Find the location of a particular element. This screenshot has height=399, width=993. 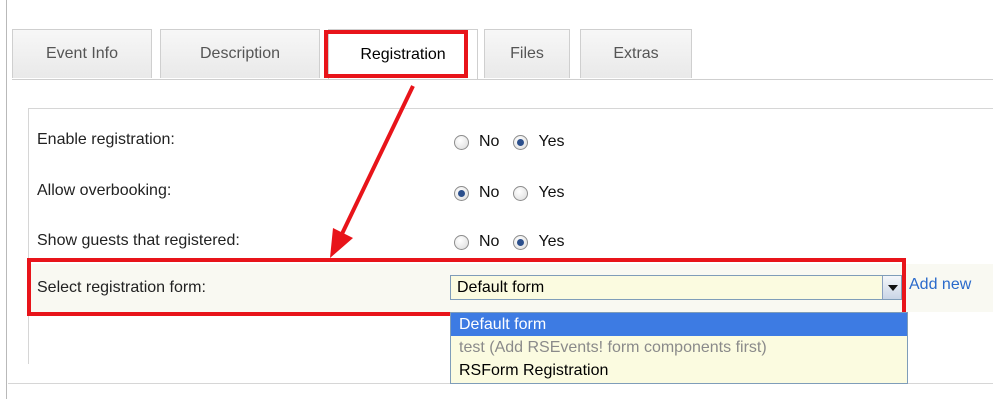

show-guests-radios: No Yes is located at coordinates (516, 242).